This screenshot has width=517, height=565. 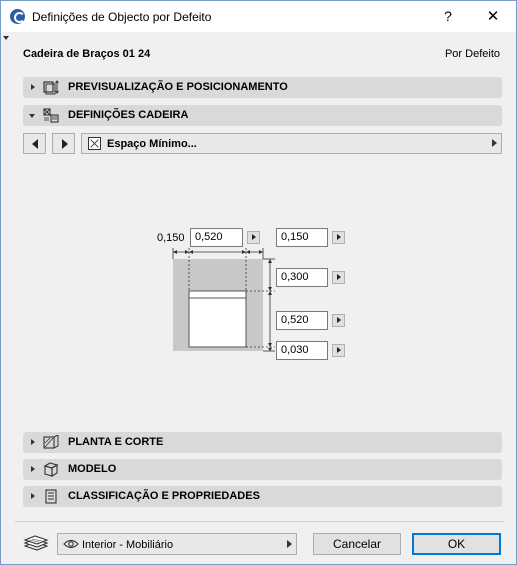 What do you see at coordinates (448, 16) in the screenshot?
I see `help-button: ?` at bounding box center [448, 16].